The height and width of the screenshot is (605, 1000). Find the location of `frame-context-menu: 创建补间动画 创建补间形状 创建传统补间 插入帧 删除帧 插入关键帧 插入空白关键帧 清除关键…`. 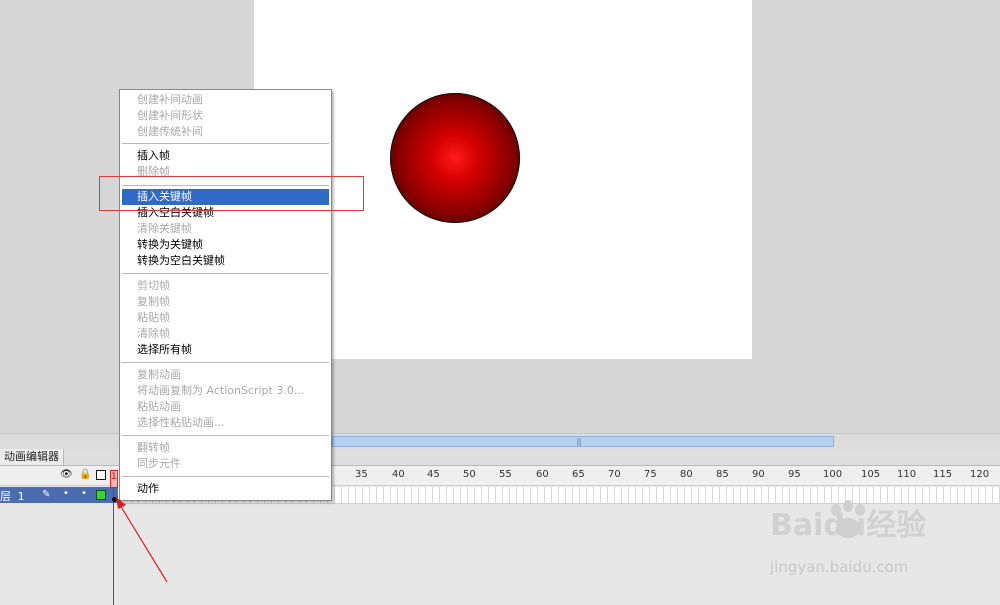

frame-context-menu: 创建补间动画 创建补间形状 创建传统补间 插入帧 删除帧 插入关键帧 插入空白关键帧 清除关键… is located at coordinates (225, 295).